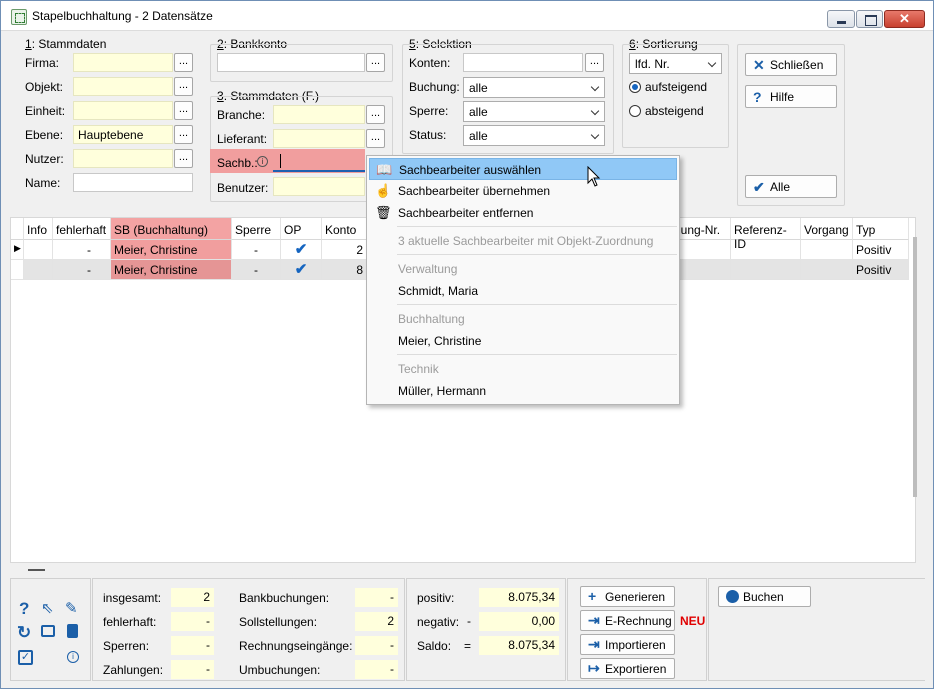 Image resolution: width=934 pixels, height=689 pixels. Describe the element at coordinates (627, 644) in the screenshot. I see `importieren-button: ⇥ Importieren` at that location.